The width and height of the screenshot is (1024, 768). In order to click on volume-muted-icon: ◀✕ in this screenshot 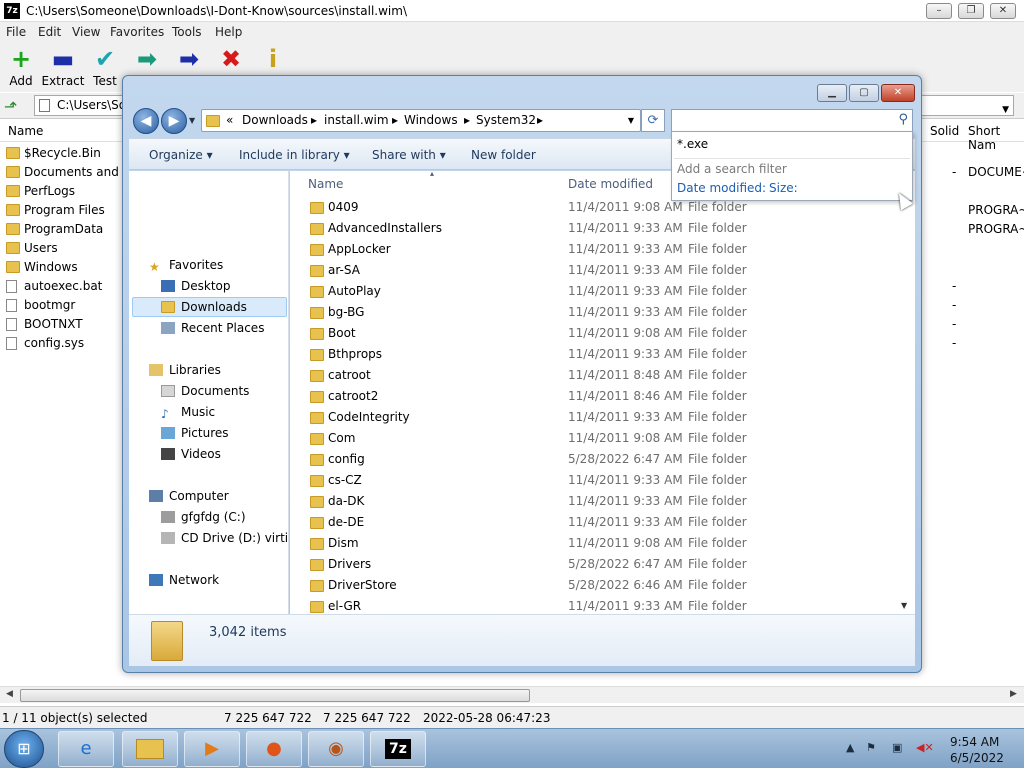, I will do `click(925, 747)`.